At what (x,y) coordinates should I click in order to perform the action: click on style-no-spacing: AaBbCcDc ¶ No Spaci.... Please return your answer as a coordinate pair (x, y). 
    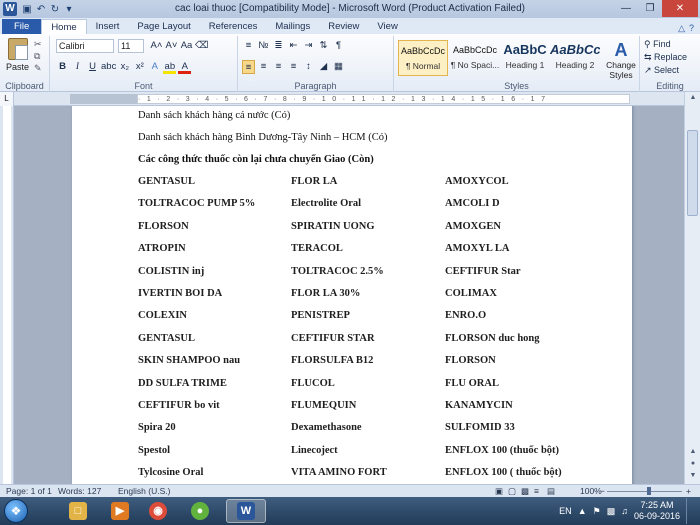
    Looking at the image, I should click on (475, 58).